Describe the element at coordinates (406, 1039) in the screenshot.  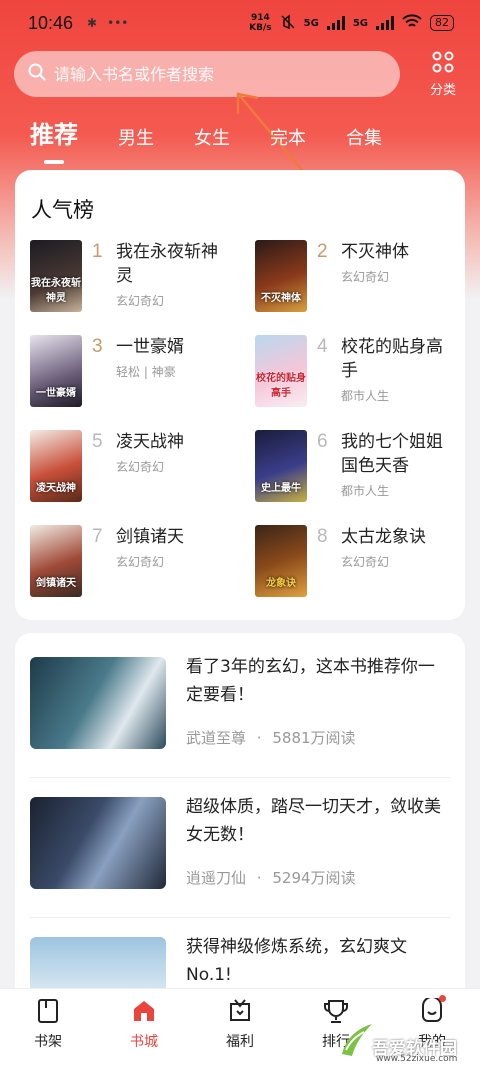
I see `site-watermark: 吾爱软件园 www.52zixue.com` at that location.